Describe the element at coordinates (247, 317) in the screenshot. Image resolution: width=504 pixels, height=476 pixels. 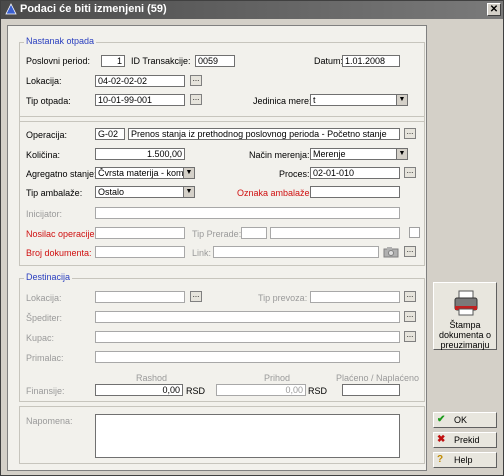
I see `spediter-field` at that location.